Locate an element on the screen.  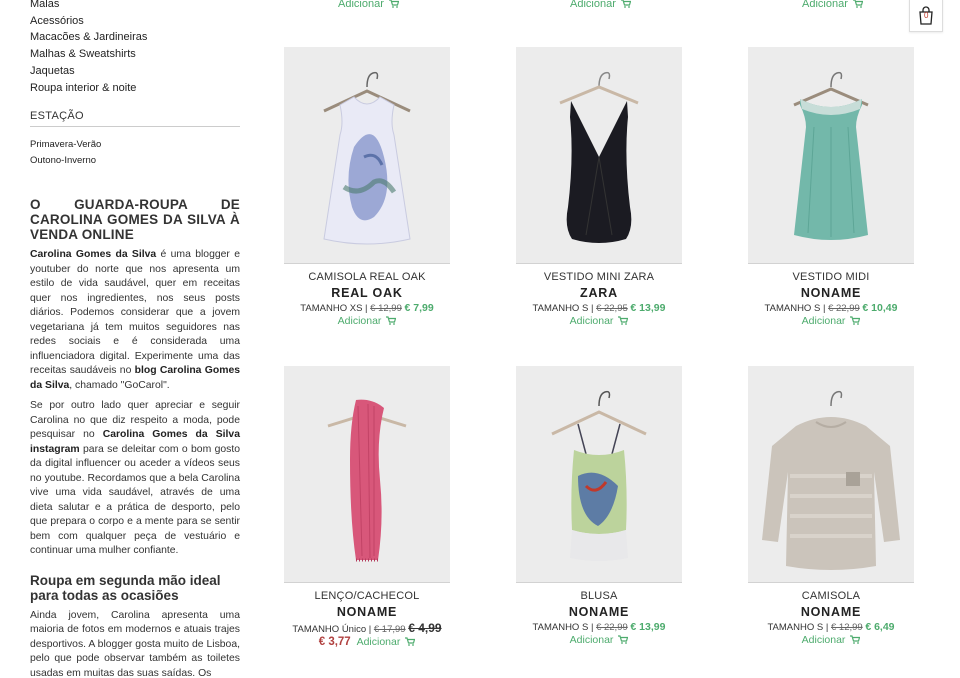
final-price: € 3,77 is located at coordinates (334, 642).